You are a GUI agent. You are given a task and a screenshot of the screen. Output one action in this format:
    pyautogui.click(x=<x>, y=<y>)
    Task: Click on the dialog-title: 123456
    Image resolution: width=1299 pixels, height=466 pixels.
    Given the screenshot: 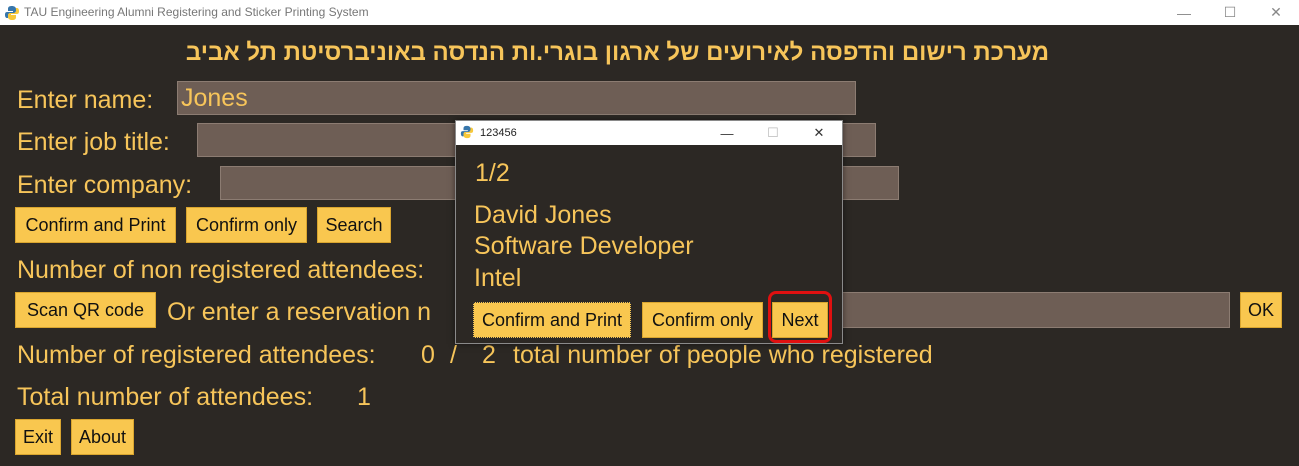 What is the action you would take?
    pyautogui.click(x=498, y=133)
    